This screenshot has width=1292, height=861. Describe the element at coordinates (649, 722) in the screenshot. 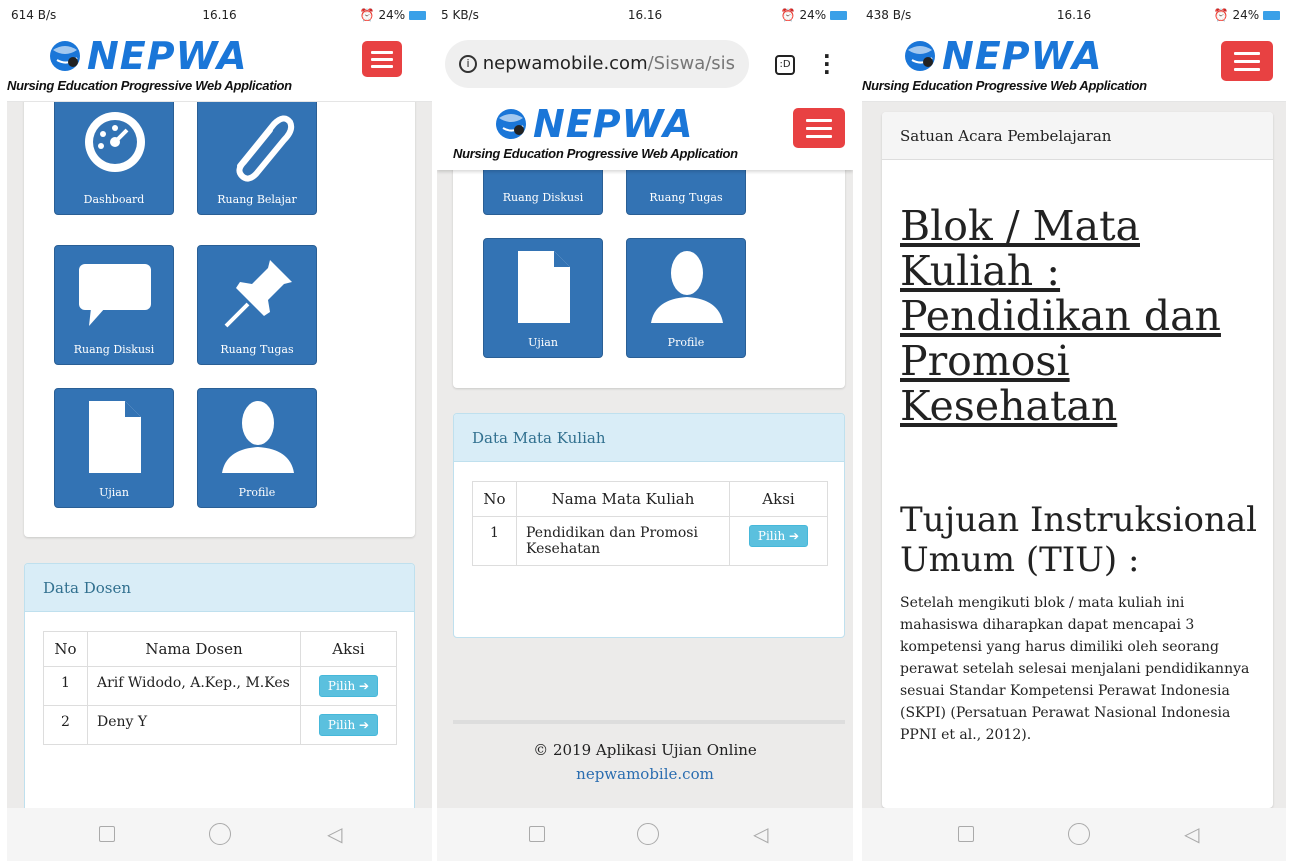

I see `footer-divider` at that location.